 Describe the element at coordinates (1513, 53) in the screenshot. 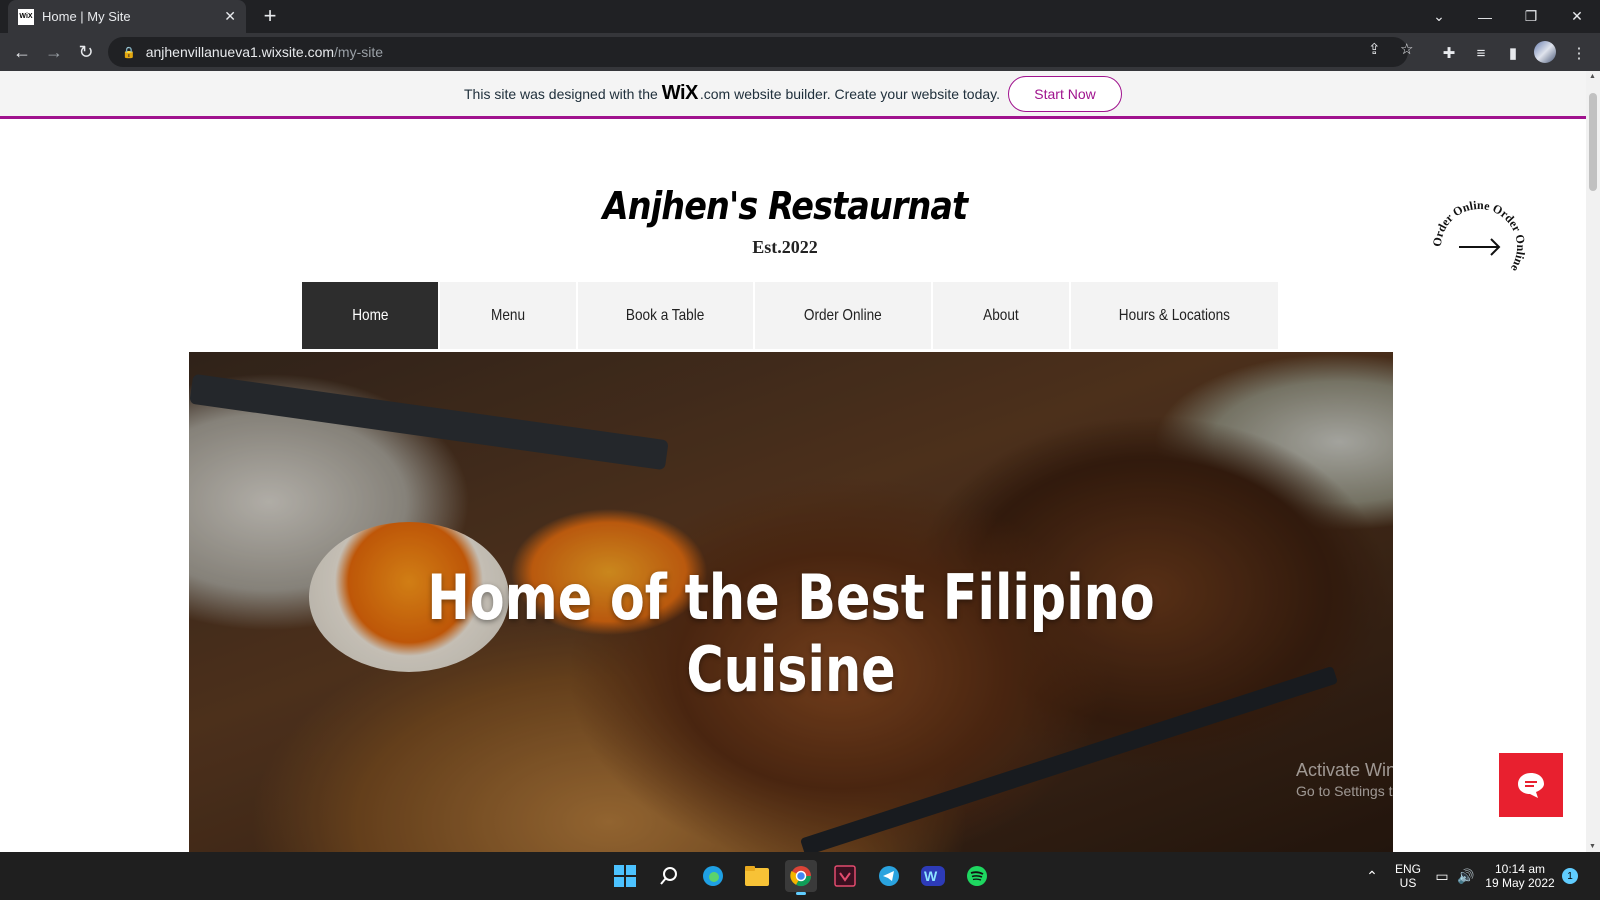

I see `side-panel-icon: ▮` at that location.